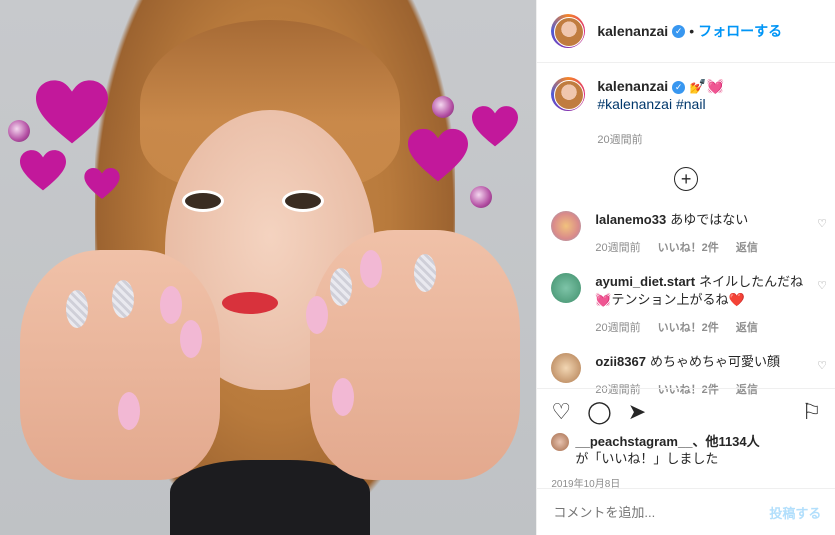 Image resolution: width=835 pixels, height=535 pixels. I want to click on post-header: kalenanzai ✓ • フォローする, so click(686, 31).